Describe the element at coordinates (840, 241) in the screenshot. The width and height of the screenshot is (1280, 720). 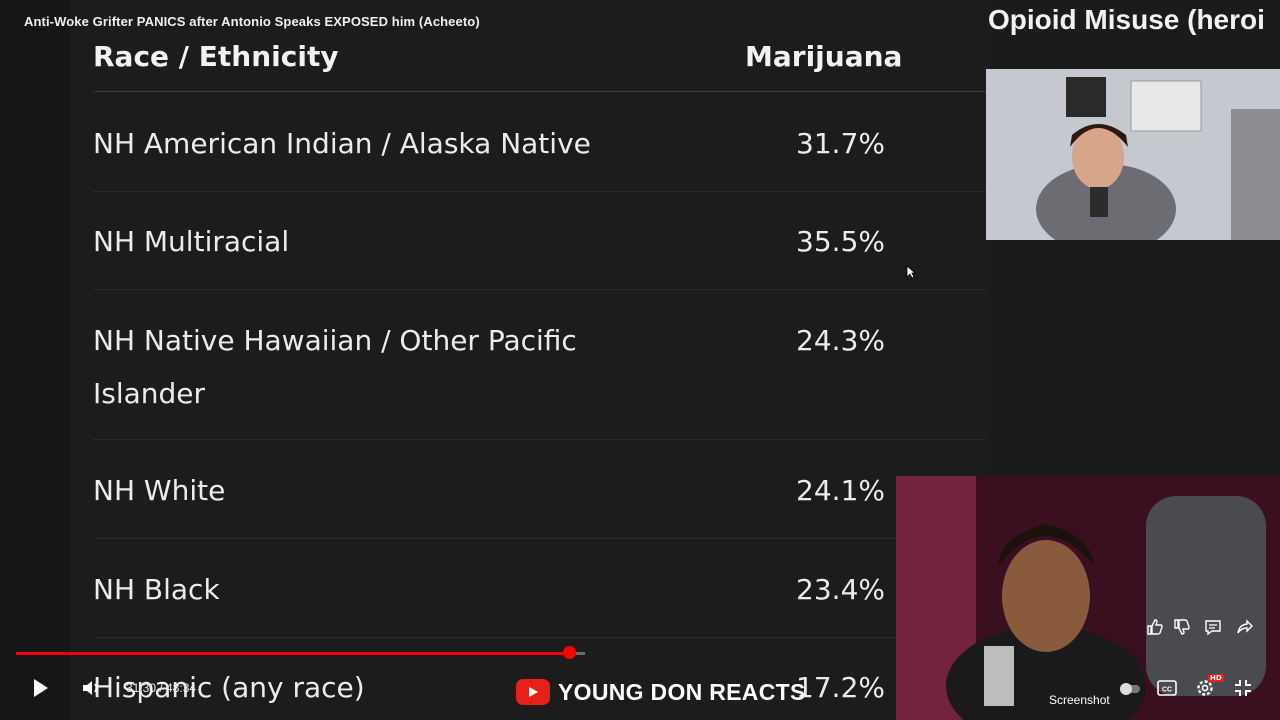
I see `table-row-value: 35.5%` at that location.